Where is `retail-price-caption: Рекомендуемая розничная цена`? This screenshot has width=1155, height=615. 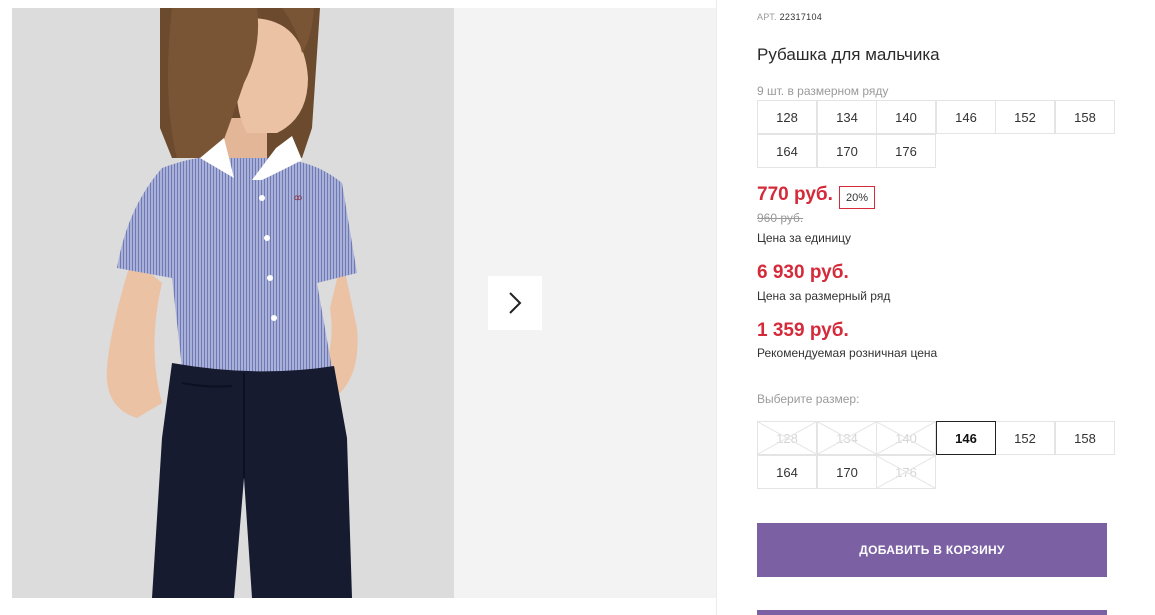
retail-price-caption: Рекомендуемая розничная цена is located at coordinates (847, 353).